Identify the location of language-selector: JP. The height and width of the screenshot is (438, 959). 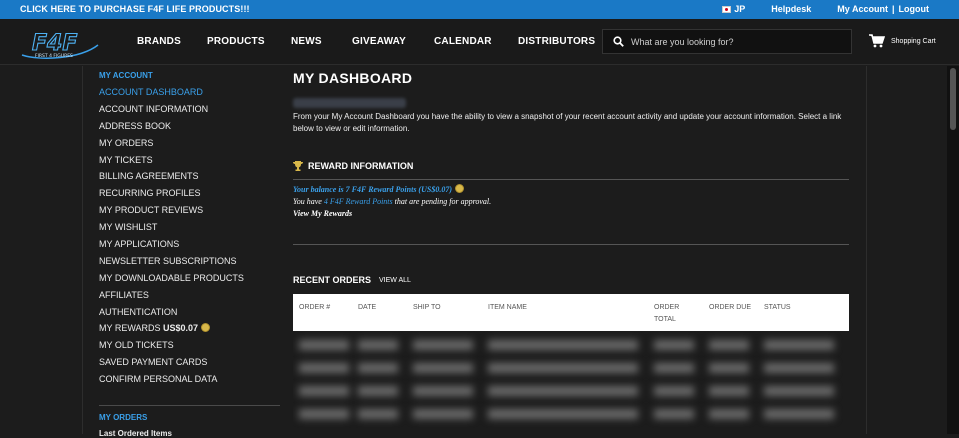
(733, 9).